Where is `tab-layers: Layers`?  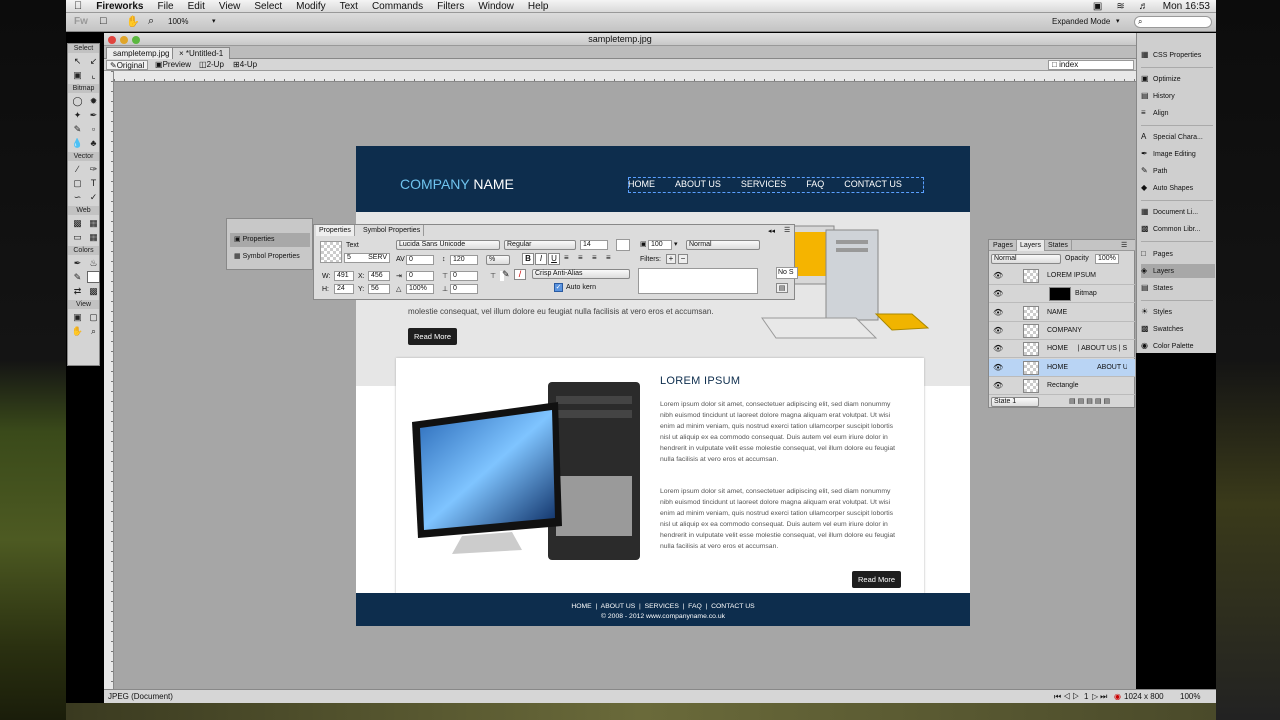
tab-layers: Layers is located at coordinates (1031, 245).